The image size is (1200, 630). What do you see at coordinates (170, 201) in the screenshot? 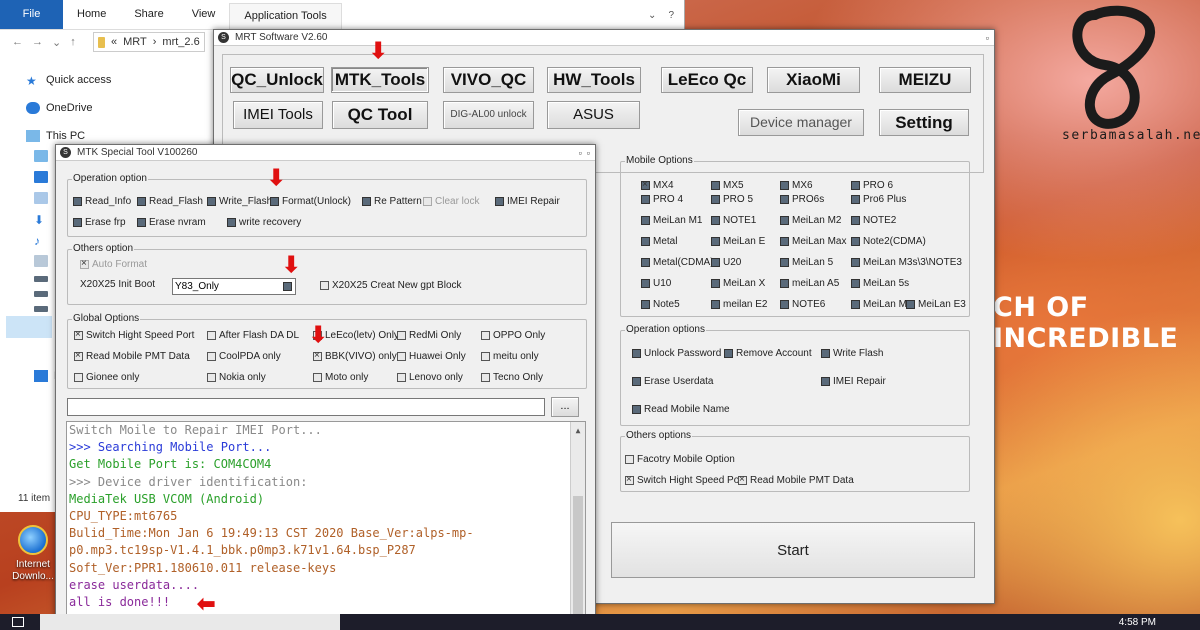
I see `read-flash-option: Read_Flash` at bounding box center [170, 201].